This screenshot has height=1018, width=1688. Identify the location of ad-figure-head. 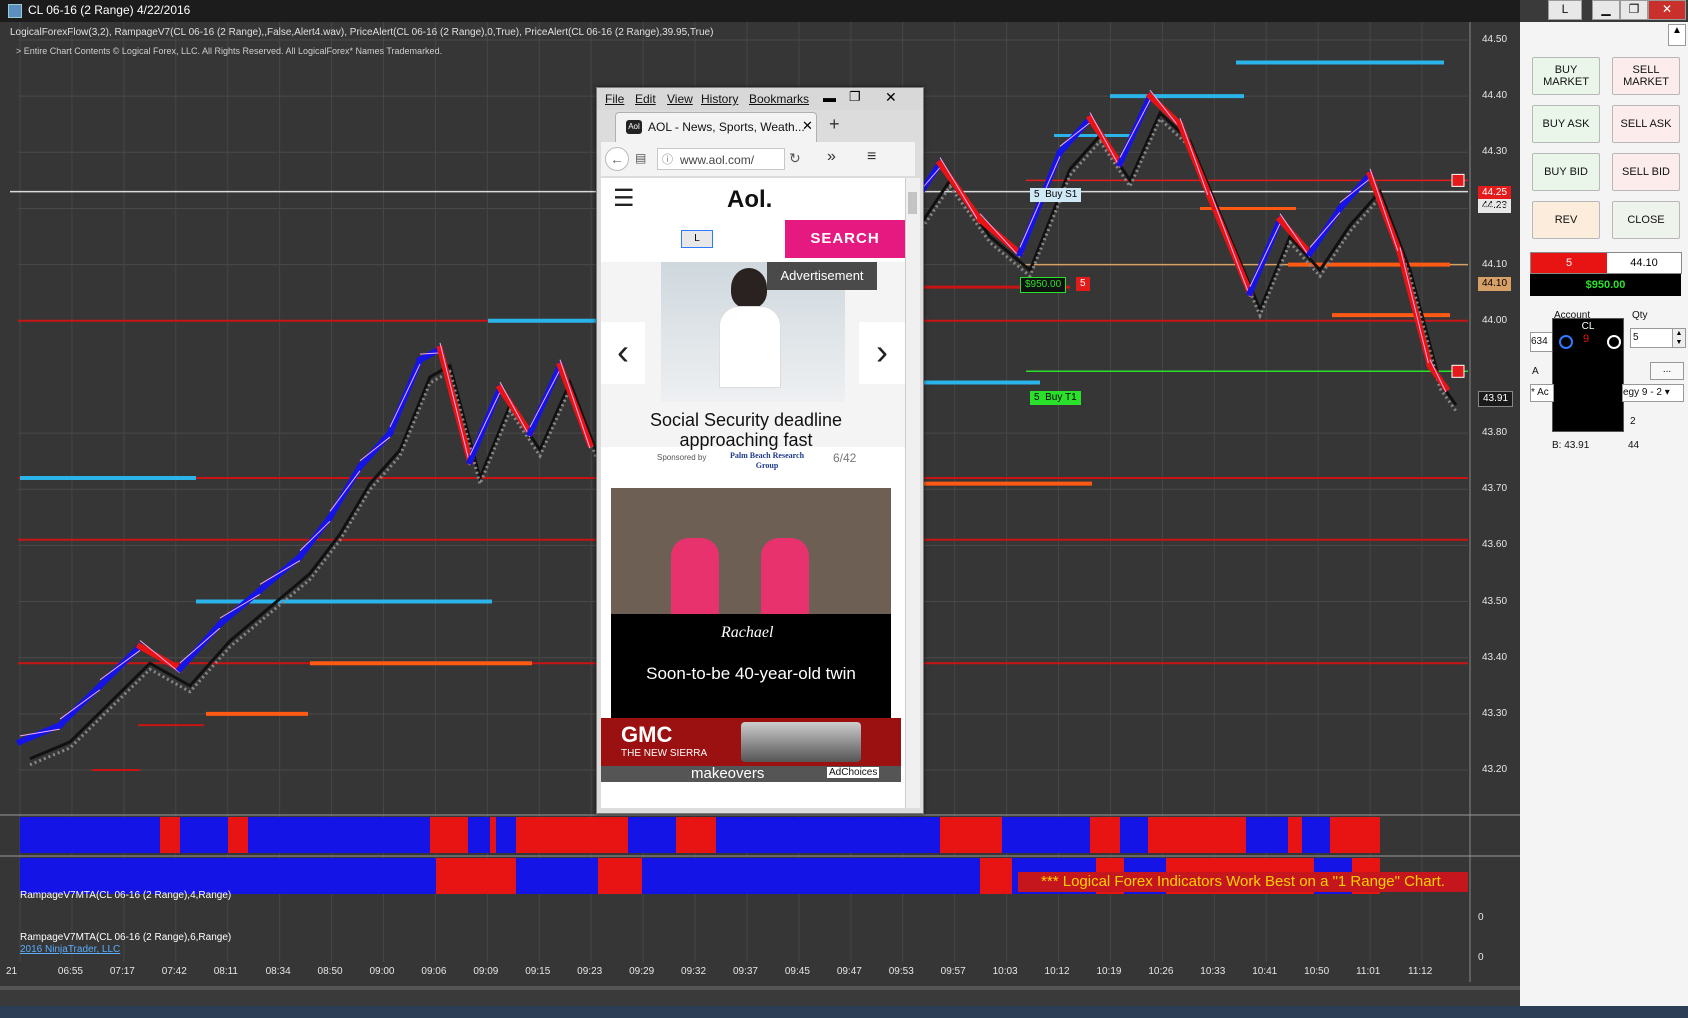
(749, 288).